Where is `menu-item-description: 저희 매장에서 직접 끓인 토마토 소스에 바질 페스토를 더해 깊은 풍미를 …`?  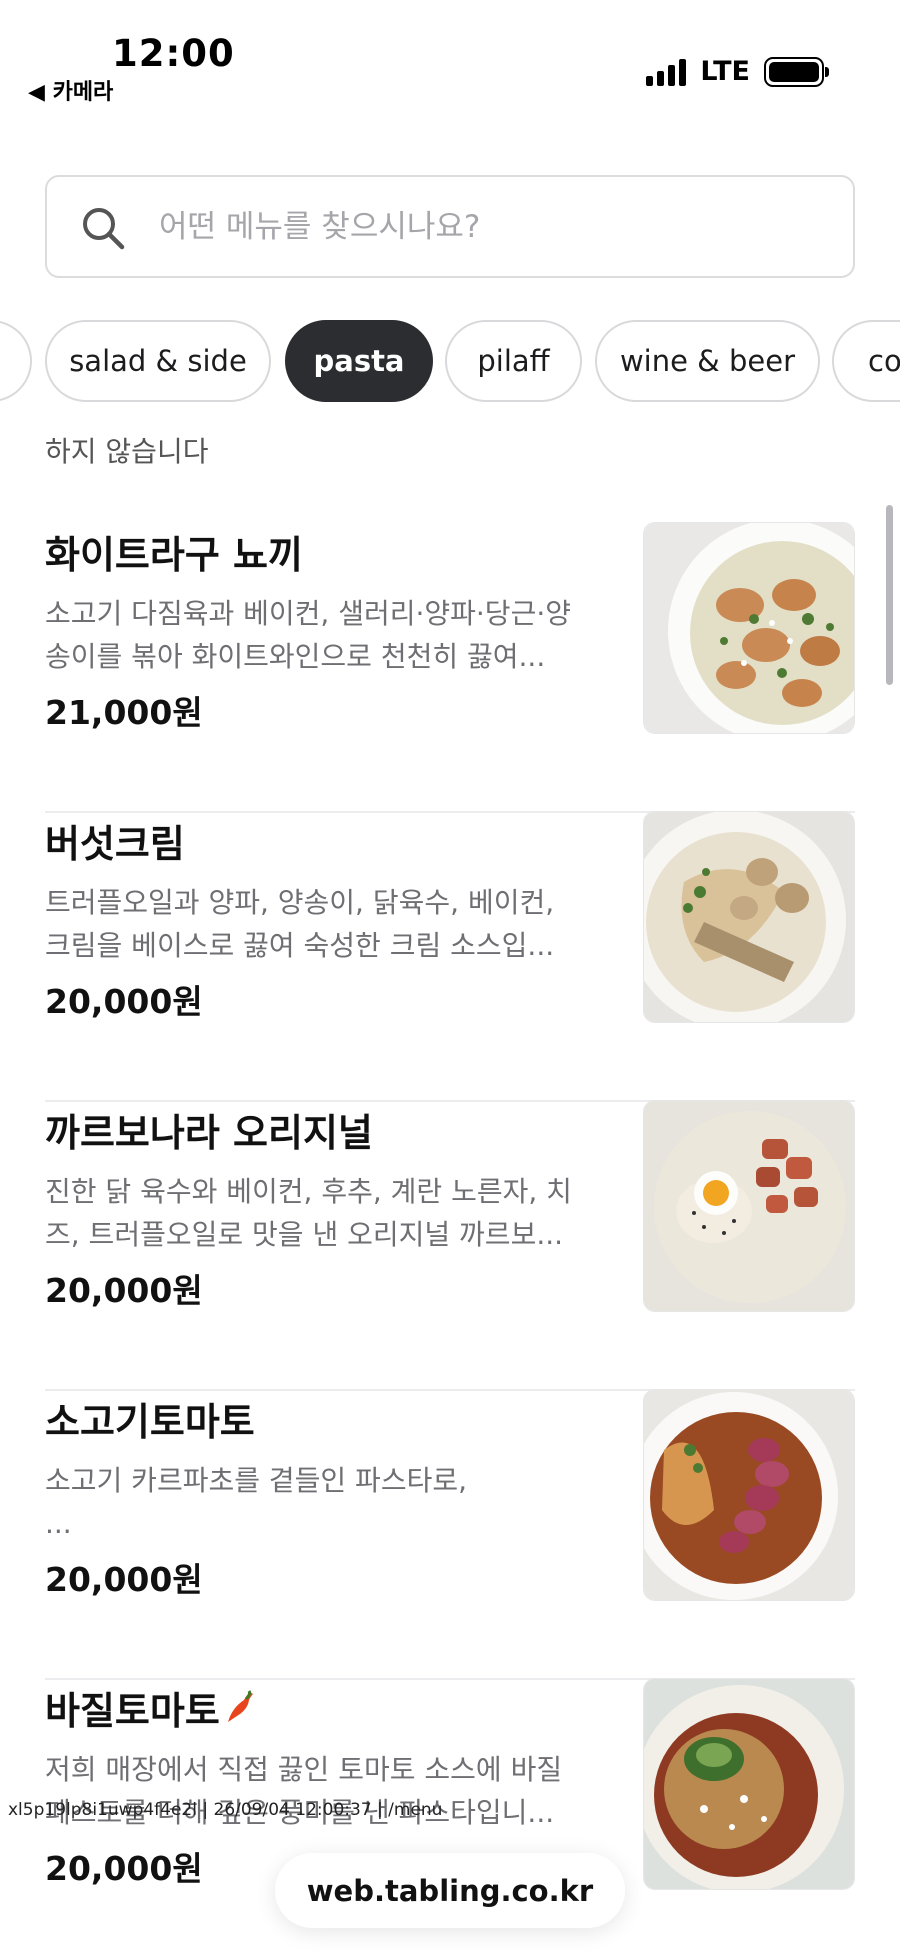
menu-item-description: 저희 매장에서 직접 끓인 토마토 소스에 바질 페스토를 더해 깊은 풍미를 … is located at coordinates (304, 1791).